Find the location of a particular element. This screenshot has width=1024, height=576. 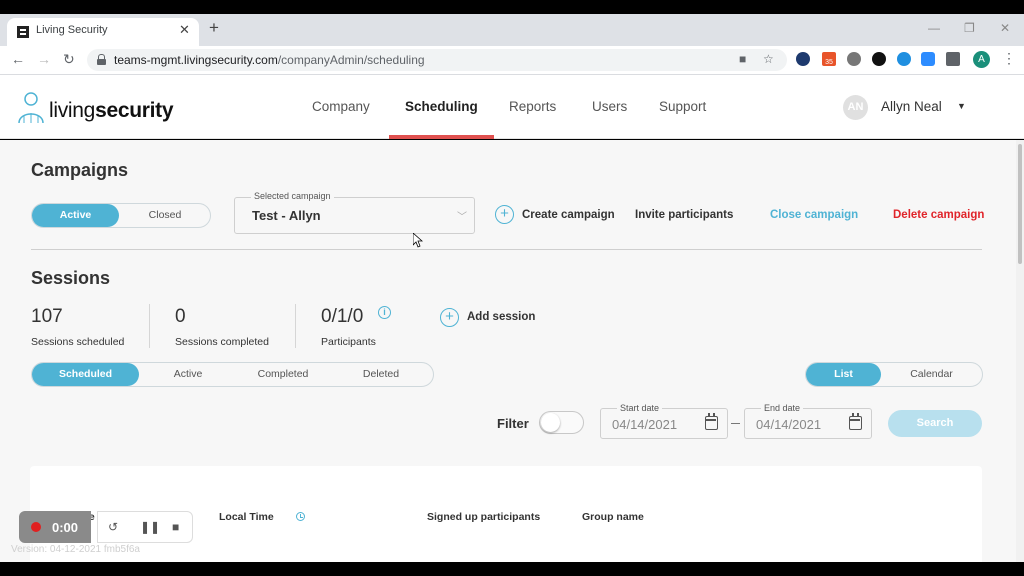

puzzle-extensions-icon is located at coordinates (953, 59).